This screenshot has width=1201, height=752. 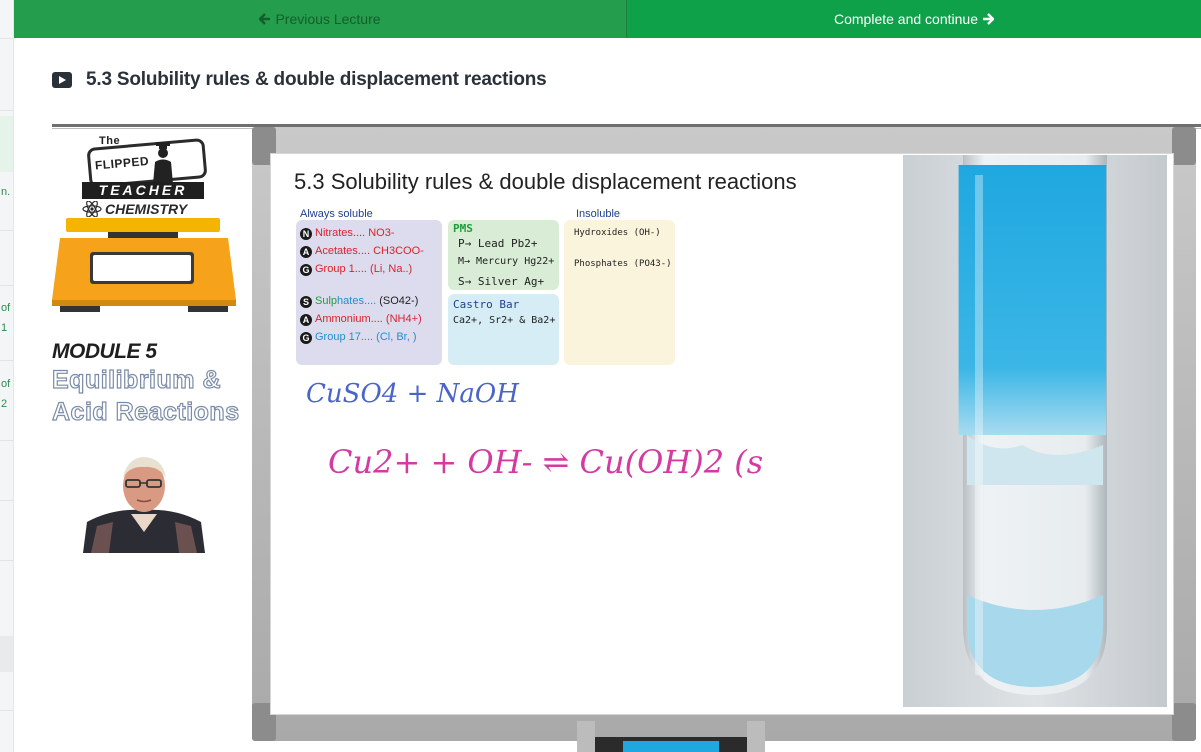 I want to click on castro-bar-items: Ca2+, Sr2+ & Ba2+, so click(x=504, y=320).